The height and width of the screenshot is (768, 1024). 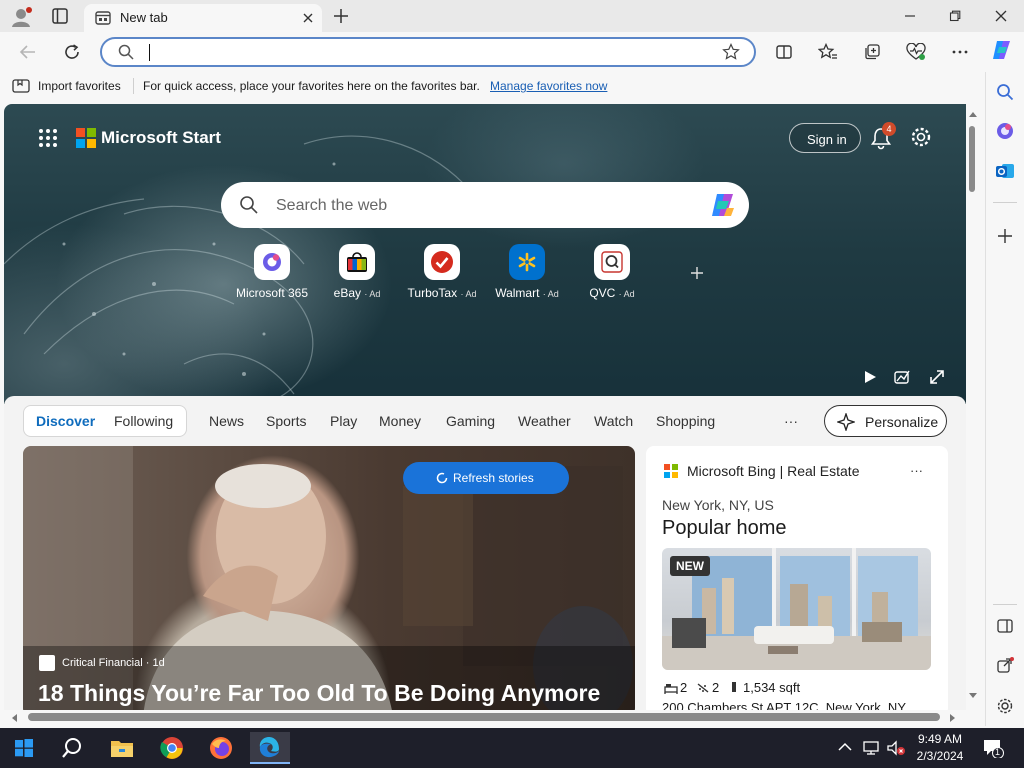 I want to click on horizontal-scrollbar, so click(x=485, y=718).